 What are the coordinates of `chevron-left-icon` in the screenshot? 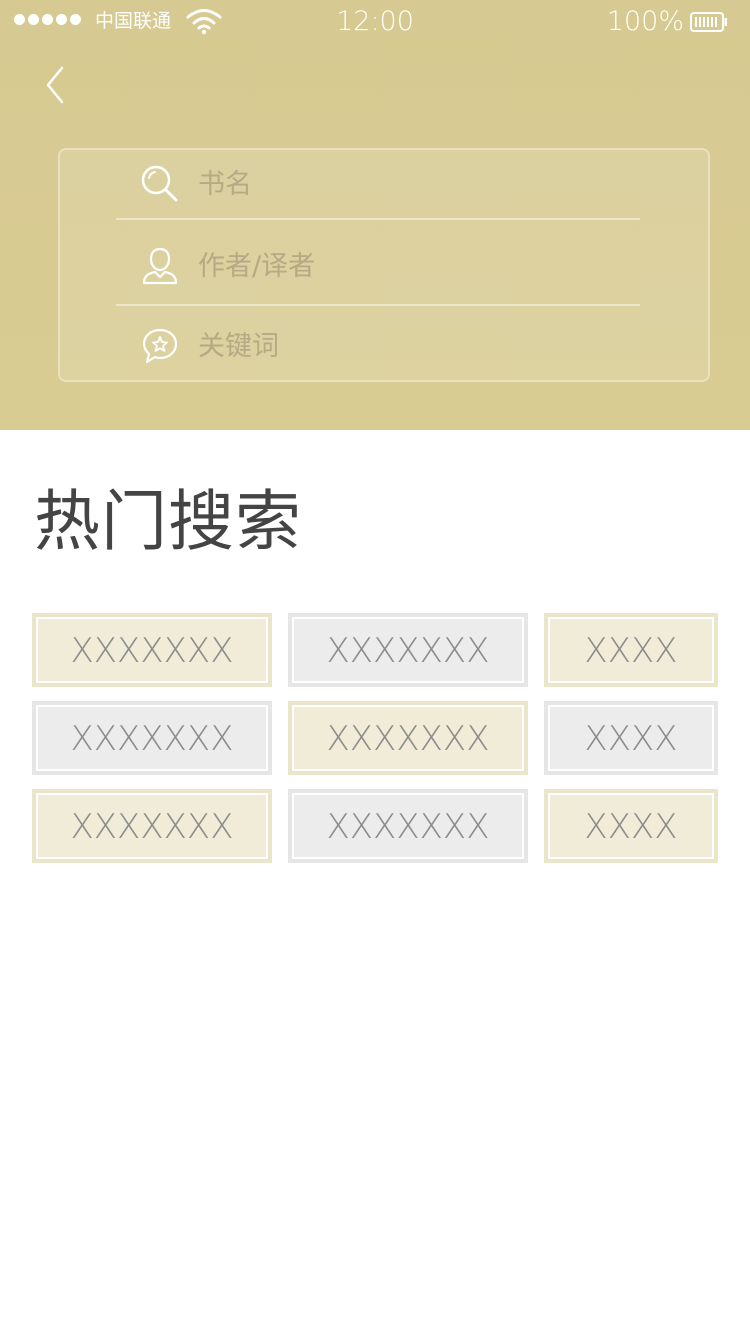 It's located at (55, 85).